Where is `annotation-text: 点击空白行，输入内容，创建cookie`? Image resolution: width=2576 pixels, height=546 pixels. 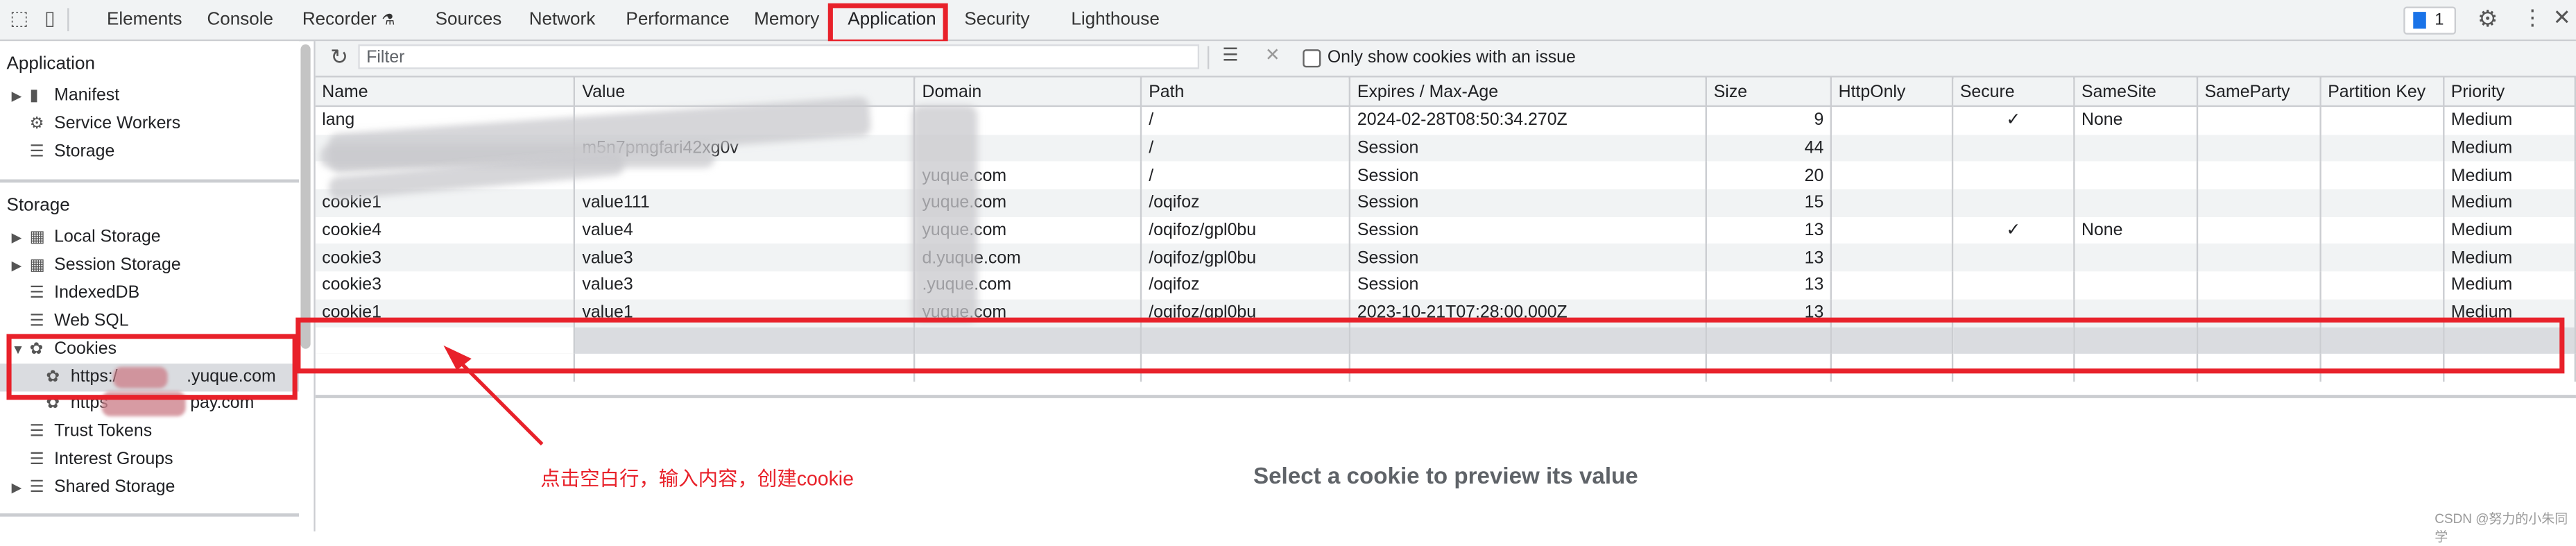 annotation-text: 点击空白行，输入内容，创建cookie is located at coordinates (697, 478).